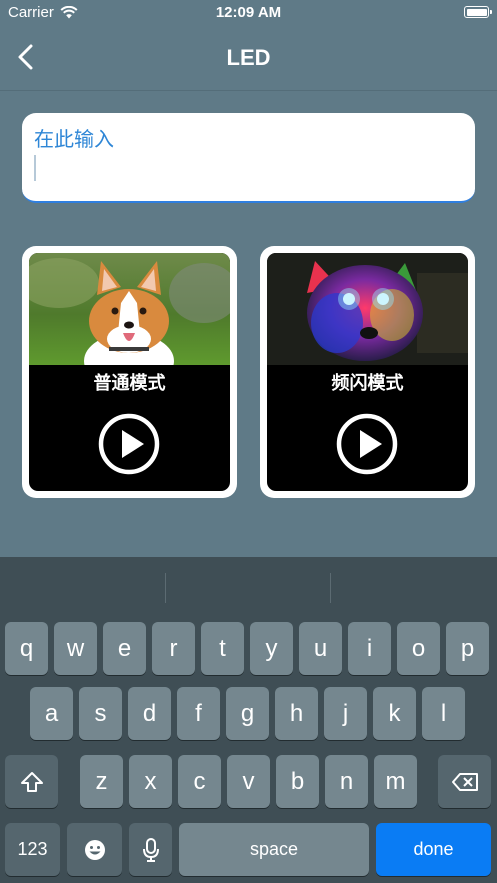 The image size is (497, 883). I want to click on normal-mode-card: 普通模式, so click(129, 372).